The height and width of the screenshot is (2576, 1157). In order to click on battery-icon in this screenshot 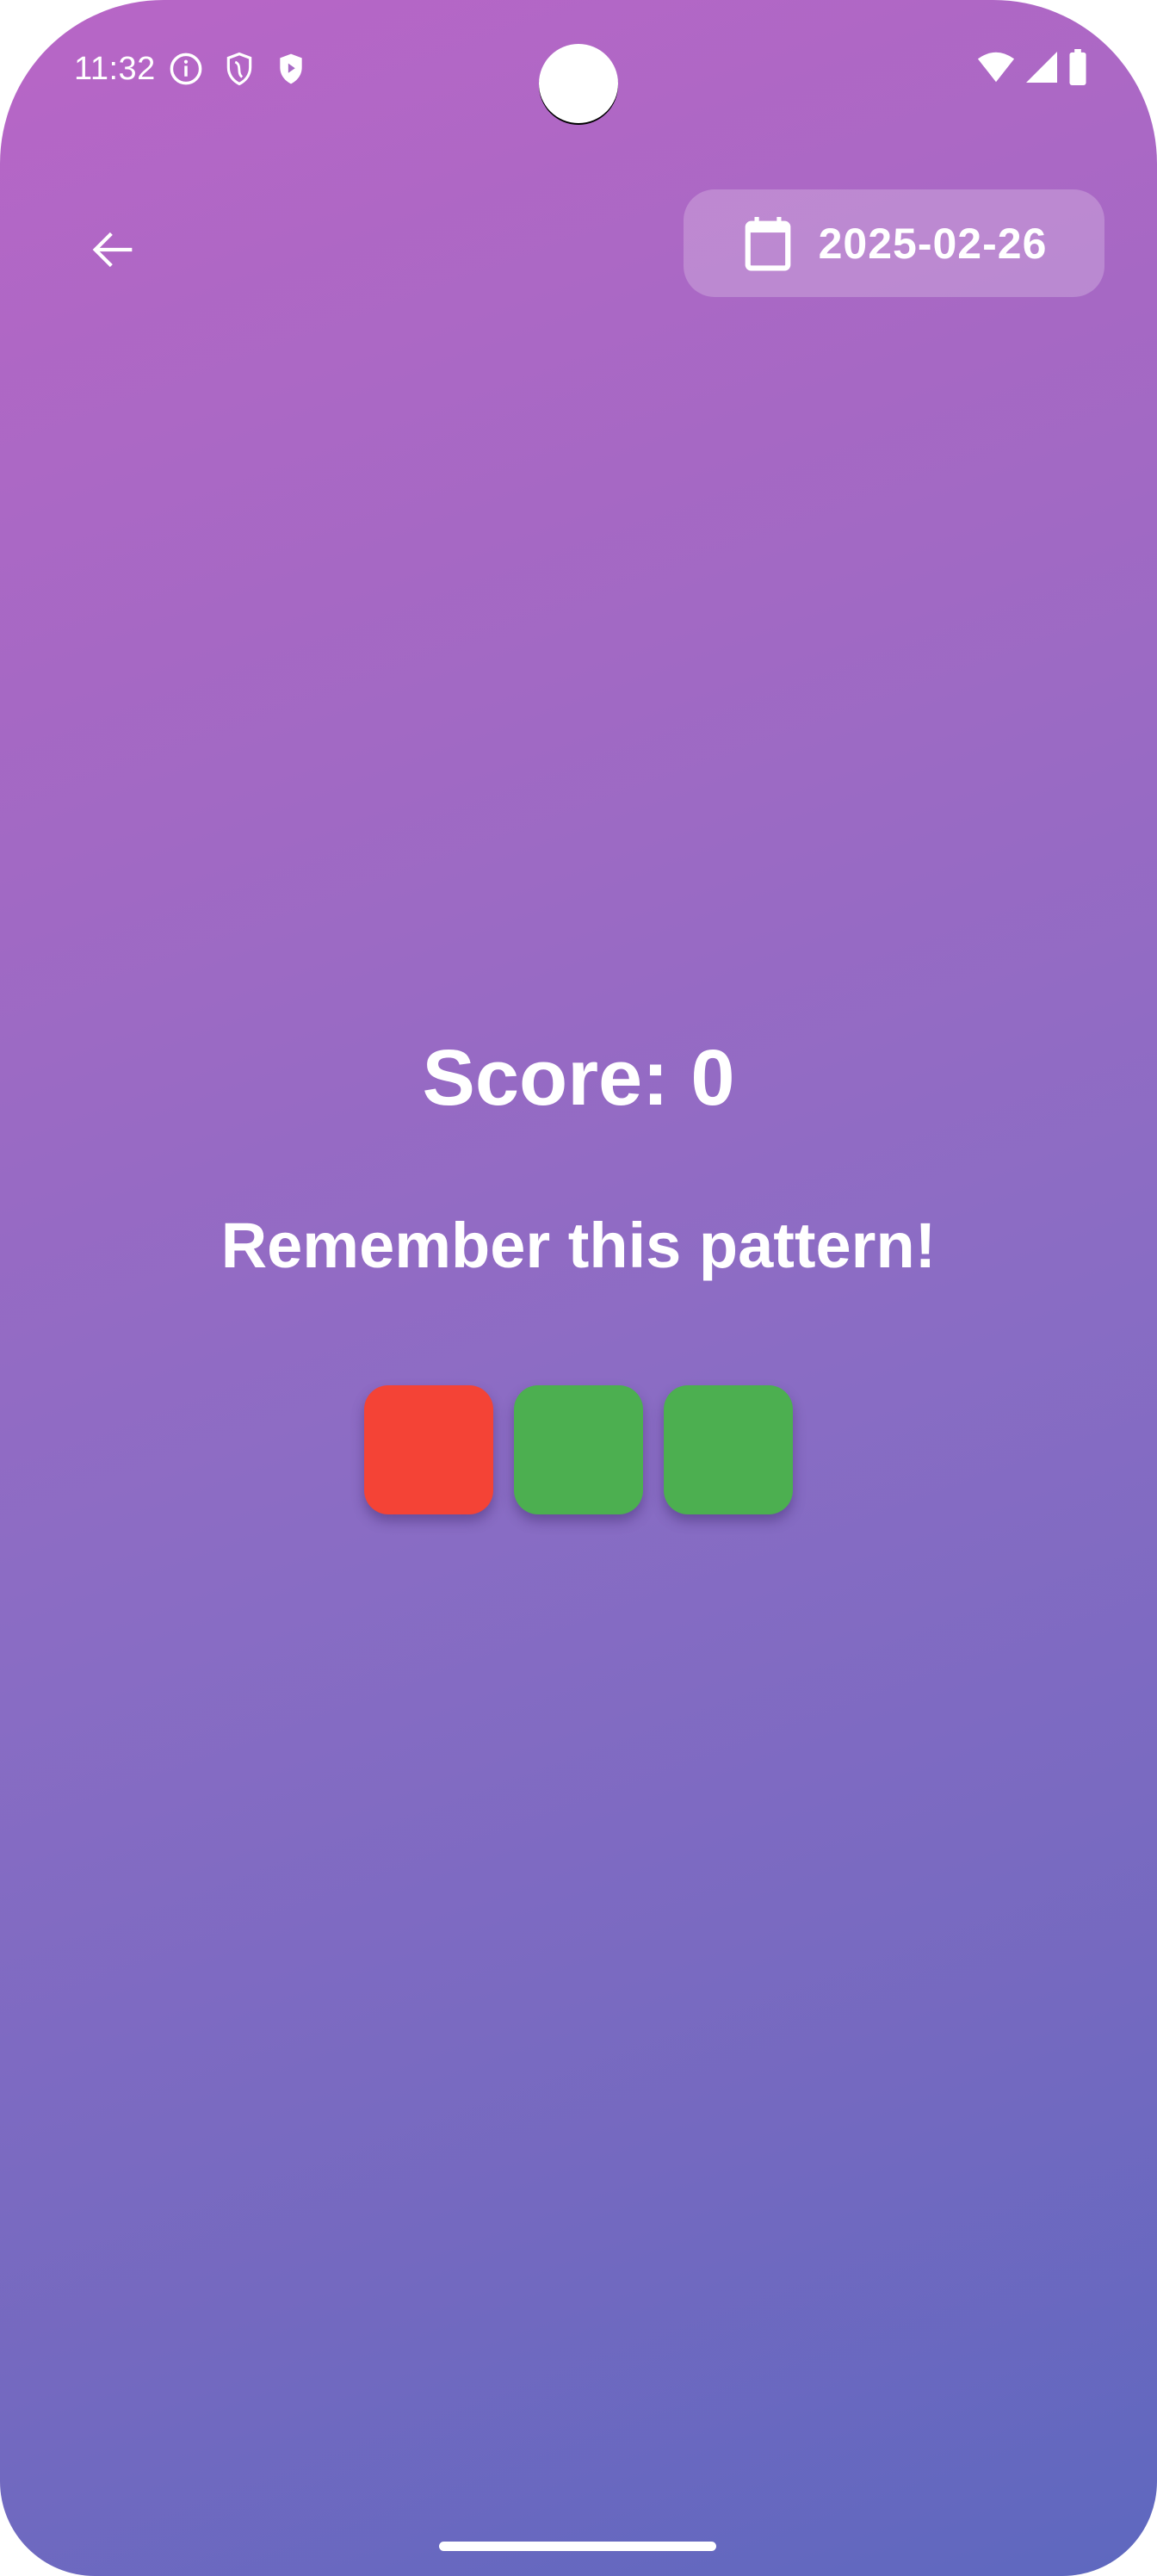, I will do `click(1077, 69)`.